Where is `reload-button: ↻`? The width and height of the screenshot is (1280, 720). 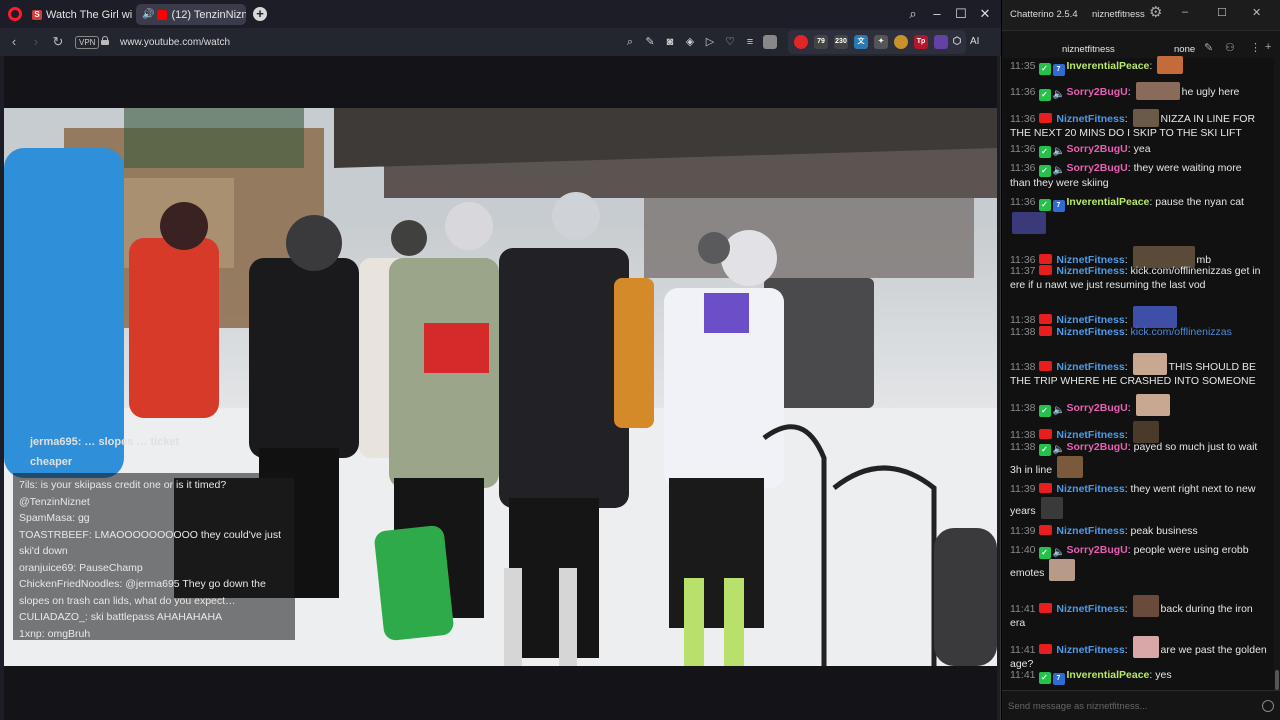
reload-button: ↻ is located at coordinates (58, 42).